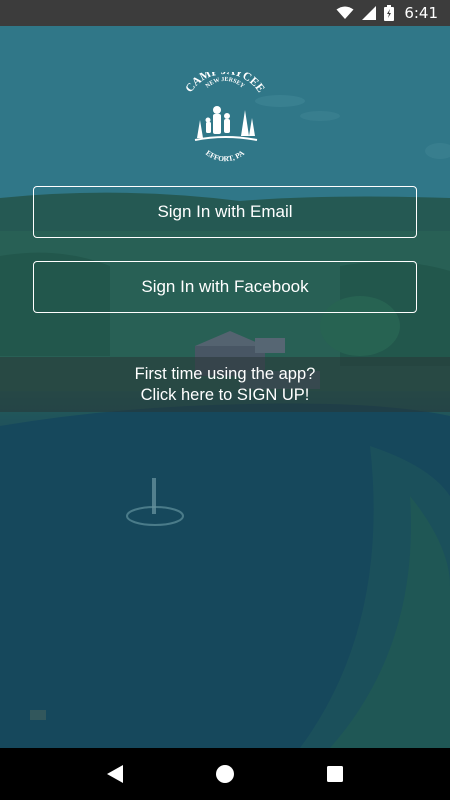 The image size is (450, 800). What do you see at coordinates (345, 13) in the screenshot?
I see `wifi-icon` at bounding box center [345, 13].